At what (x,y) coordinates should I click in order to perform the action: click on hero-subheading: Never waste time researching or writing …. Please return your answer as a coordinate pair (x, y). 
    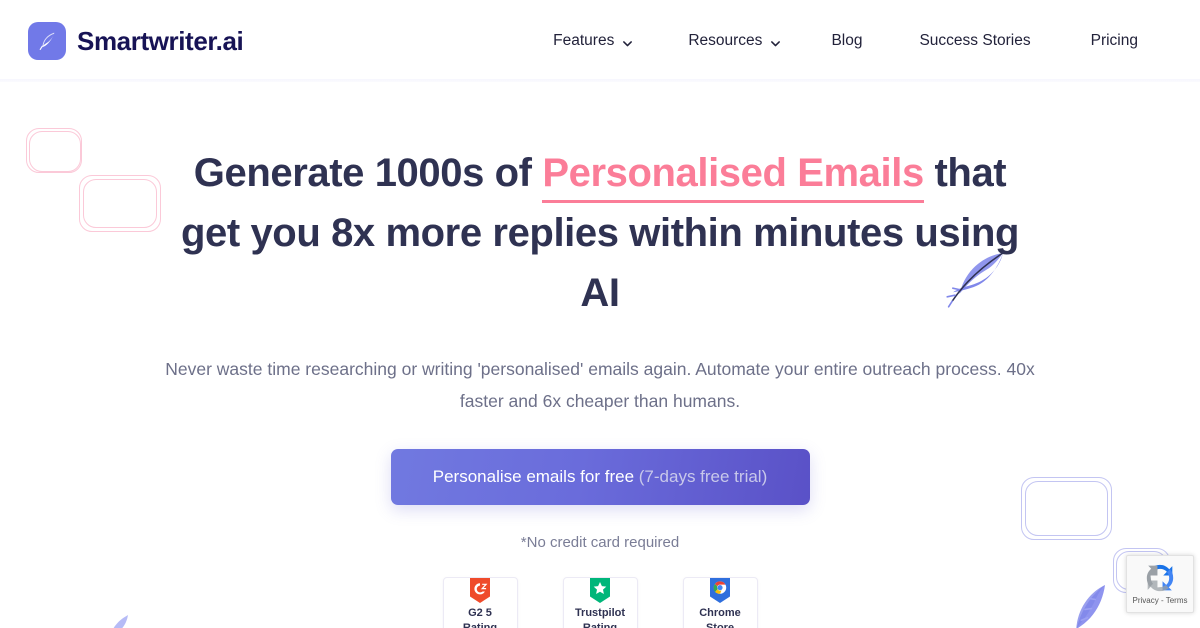
    Looking at the image, I should click on (600, 385).